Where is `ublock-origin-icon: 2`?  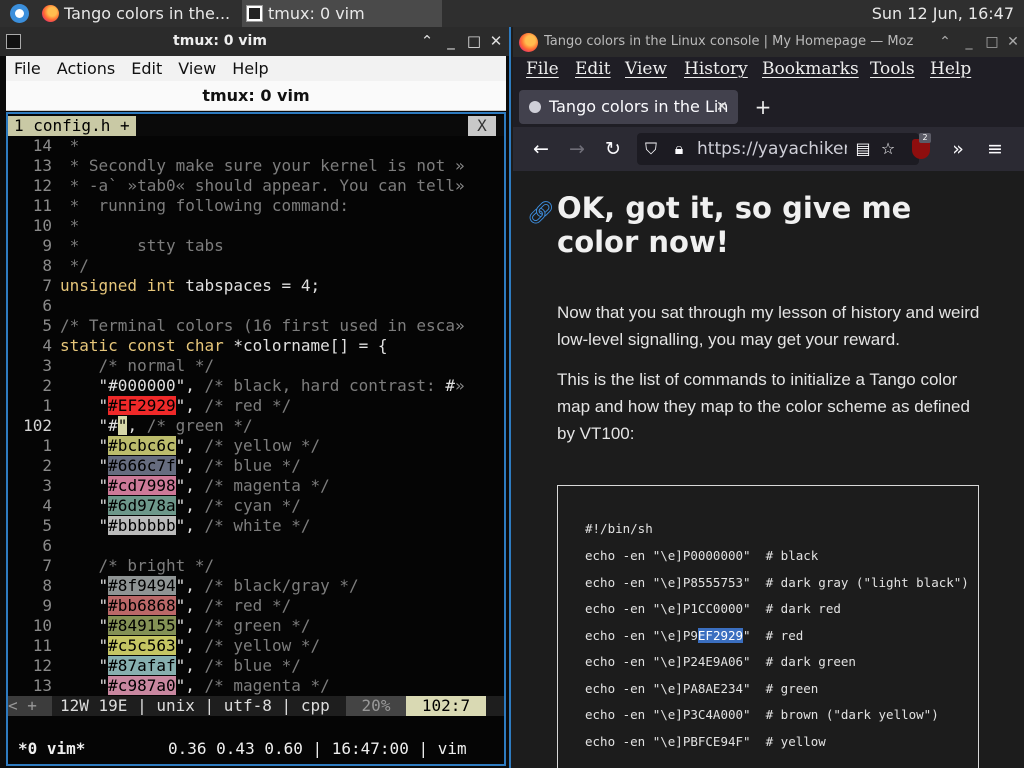 ublock-origin-icon: 2 is located at coordinates (921, 146).